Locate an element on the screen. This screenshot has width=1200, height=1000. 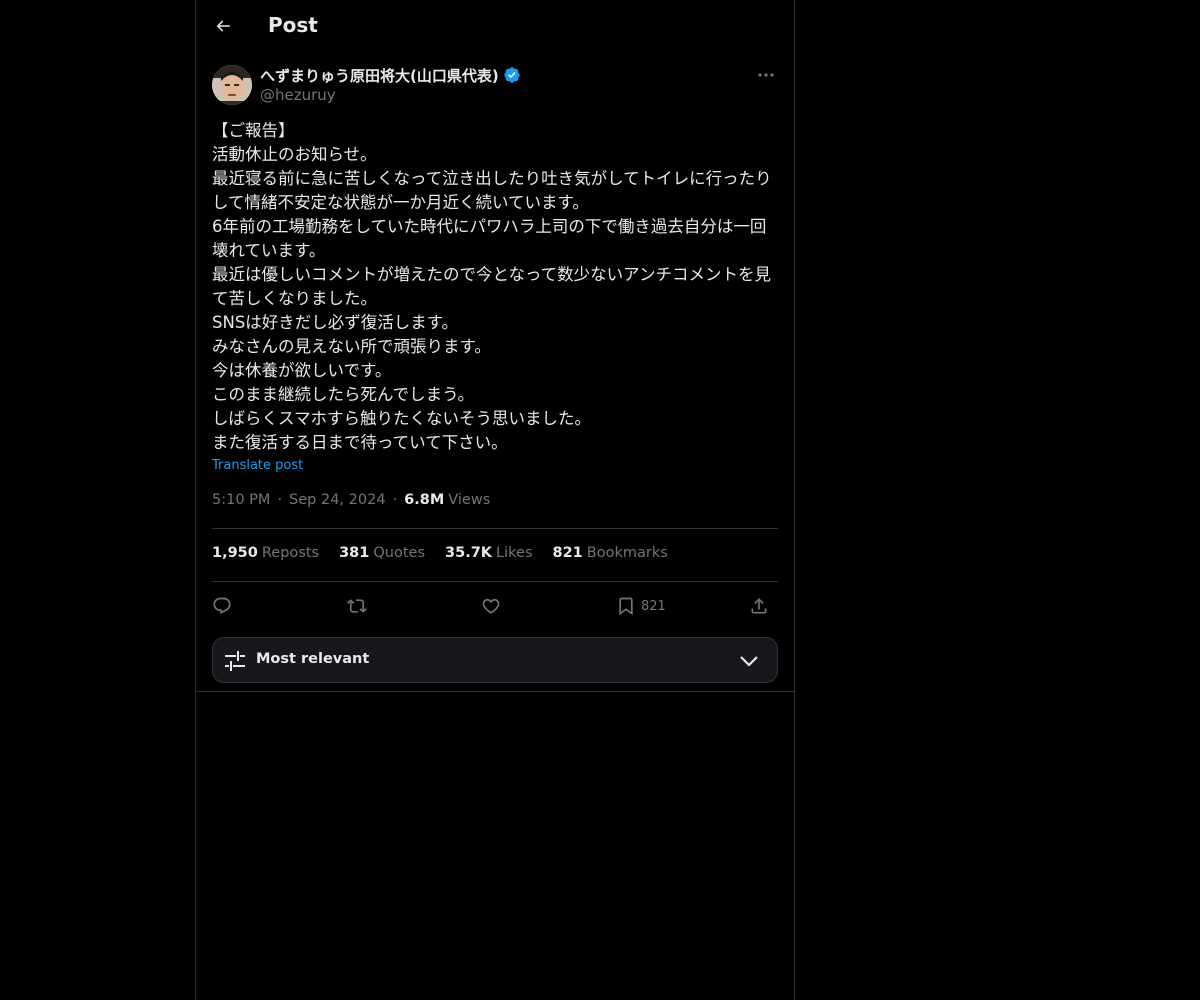
reply-icon is located at coordinates (222, 606).